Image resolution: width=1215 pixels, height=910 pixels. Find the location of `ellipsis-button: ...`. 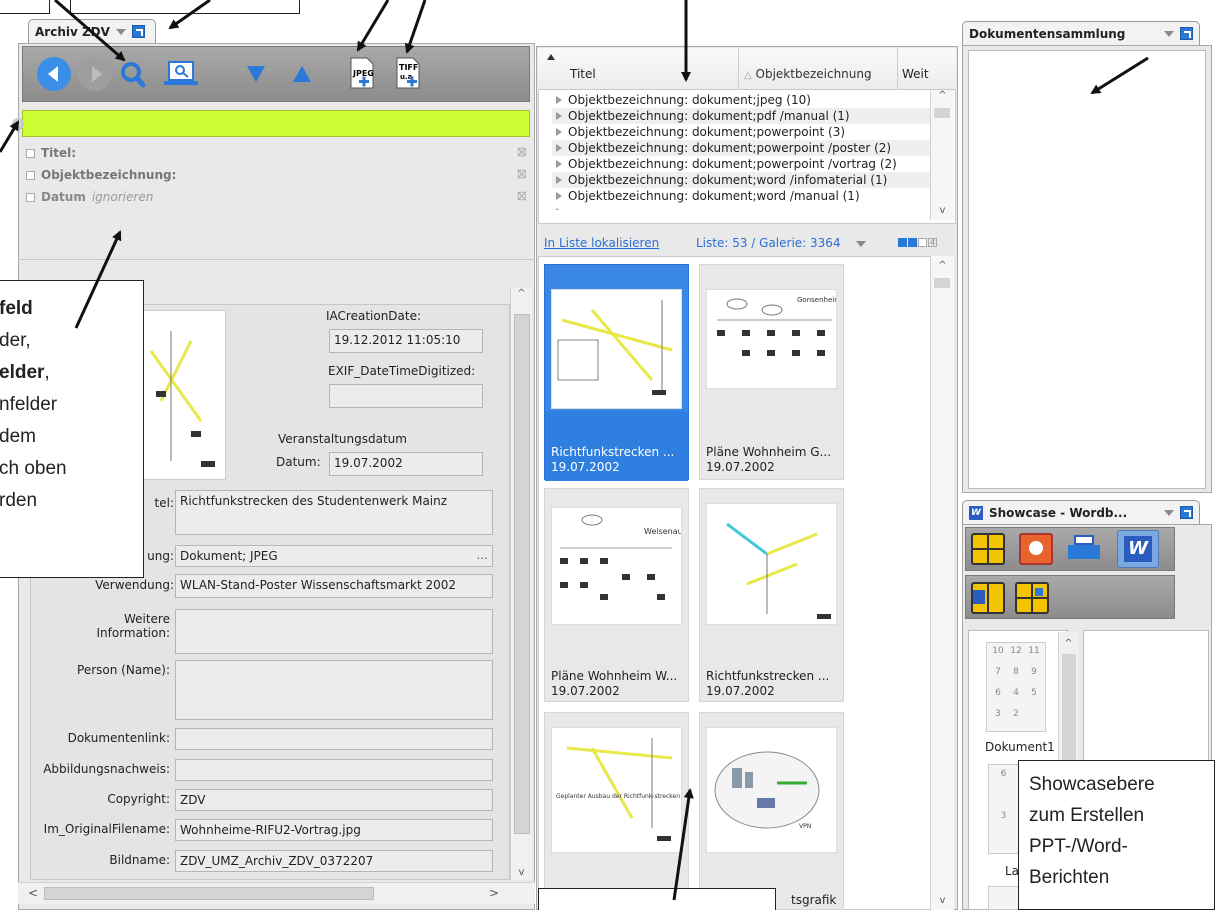

ellipsis-button: ... is located at coordinates (482, 555).